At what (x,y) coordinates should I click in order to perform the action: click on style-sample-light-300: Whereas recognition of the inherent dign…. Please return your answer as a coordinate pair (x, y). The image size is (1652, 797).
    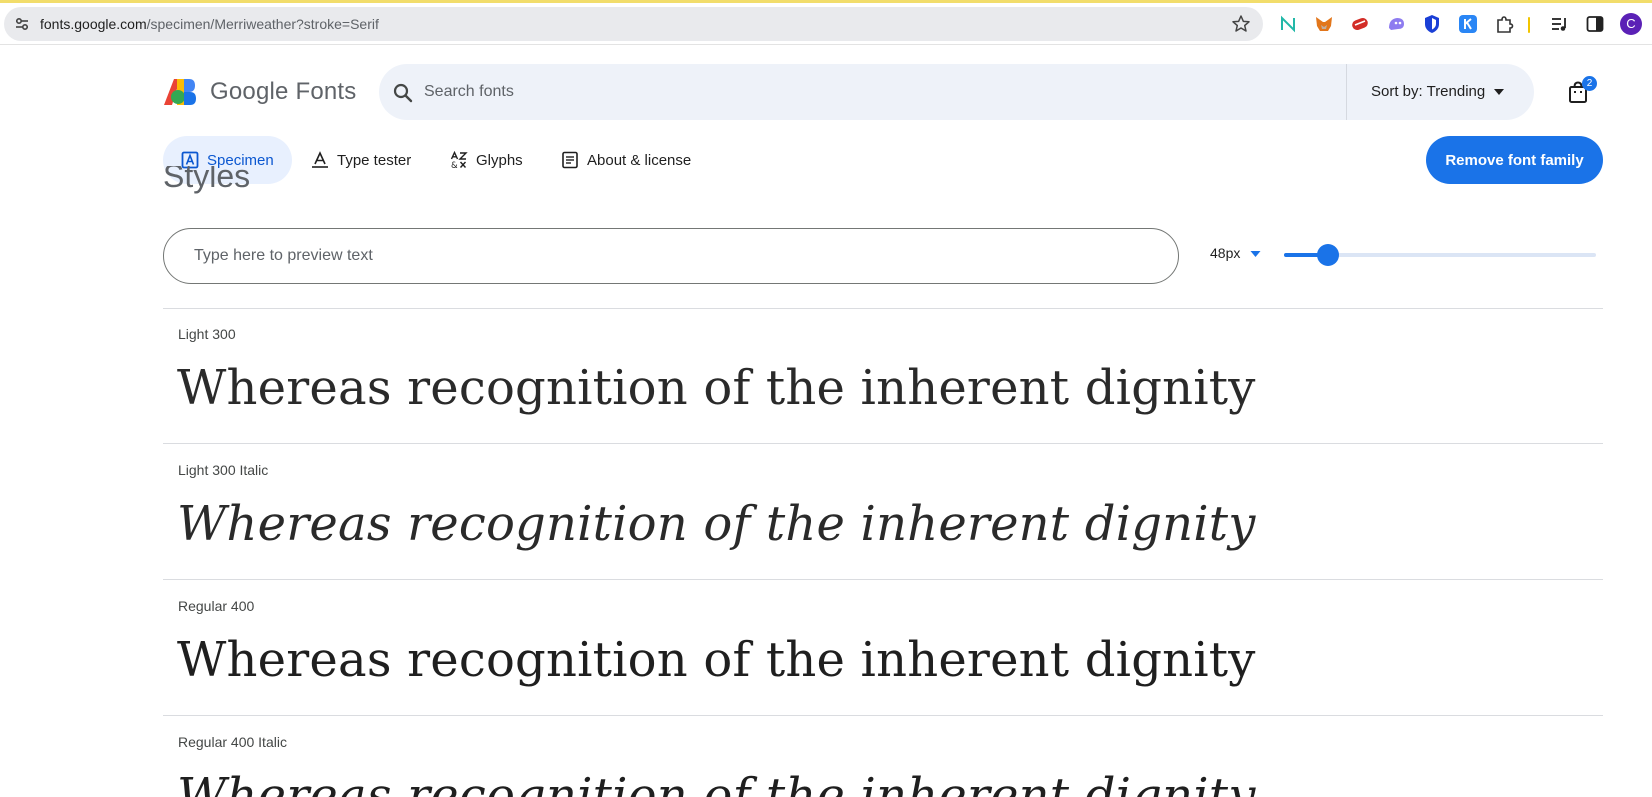
    Looking at the image, I should click on (716, 388).